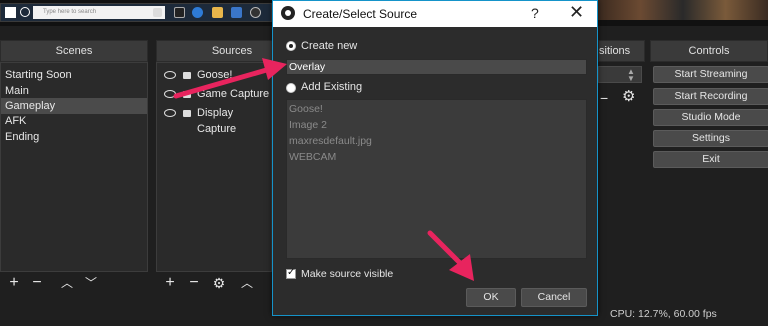  What do you see at coordinates (554, 297) in the screenshot?
I see `cancel-button: Cancel` at bounding box center [554, 297].